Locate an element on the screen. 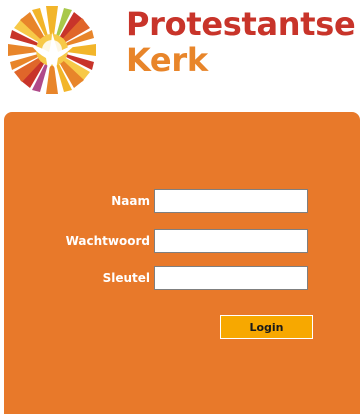 The height and width of the screenshot is (414, 360). wachtwoord-row: Wachtwoord is located at coordinates (182, 242).